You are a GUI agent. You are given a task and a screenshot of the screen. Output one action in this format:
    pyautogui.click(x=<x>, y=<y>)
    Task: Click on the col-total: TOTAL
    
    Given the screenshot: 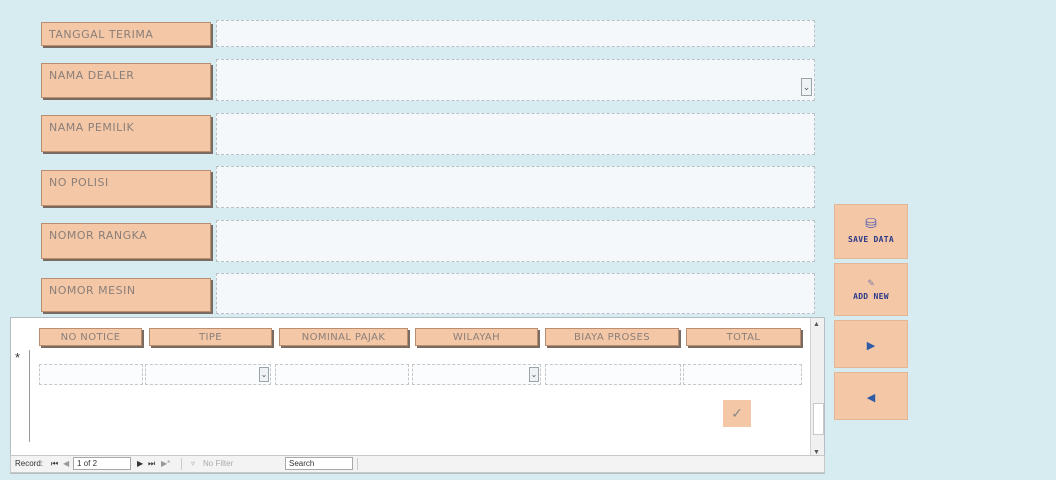 What is the action you would take?
    pyautogui.click(x=743, y=337)
    